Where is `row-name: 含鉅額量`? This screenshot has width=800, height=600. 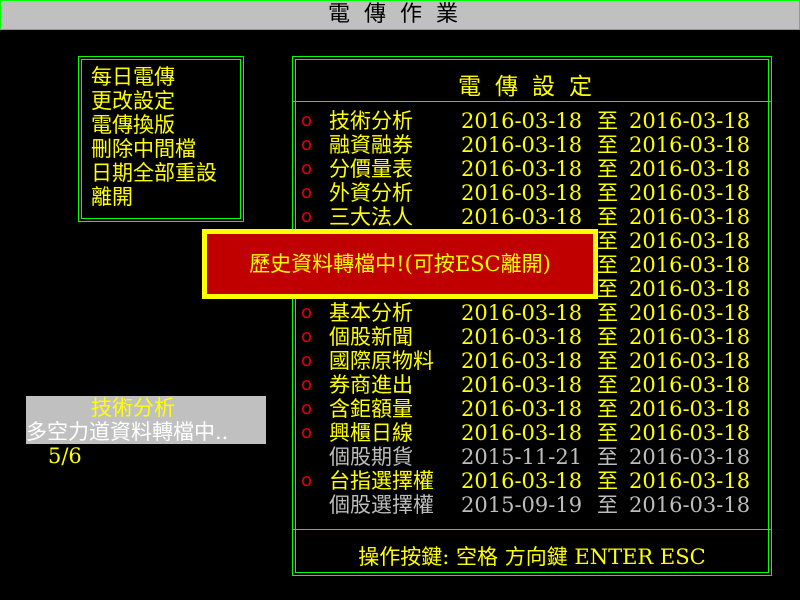 row-name: 含鉅額量 is located at coordinates (371, 409).